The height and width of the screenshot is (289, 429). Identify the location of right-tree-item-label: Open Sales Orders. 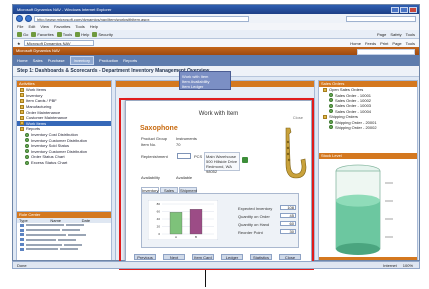
(346, 90).